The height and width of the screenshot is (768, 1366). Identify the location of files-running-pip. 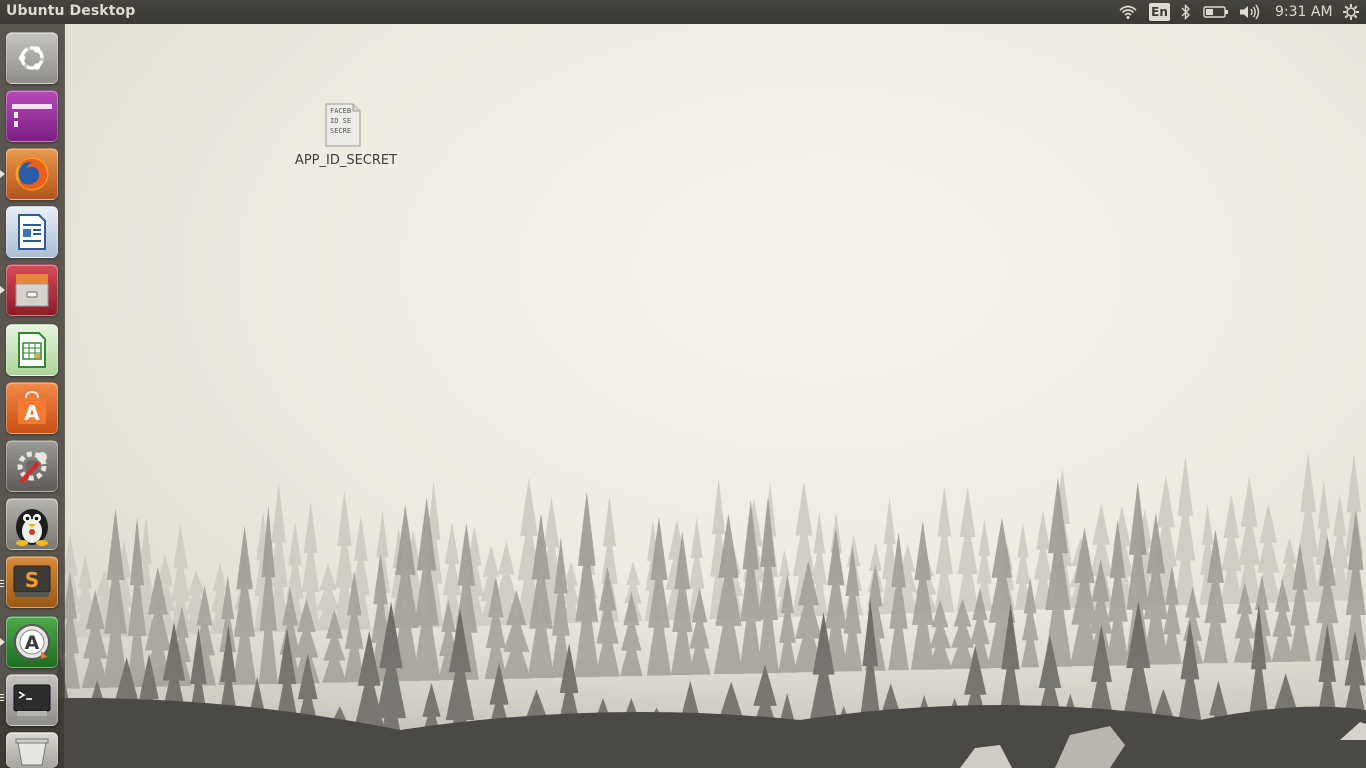
(2, 290).